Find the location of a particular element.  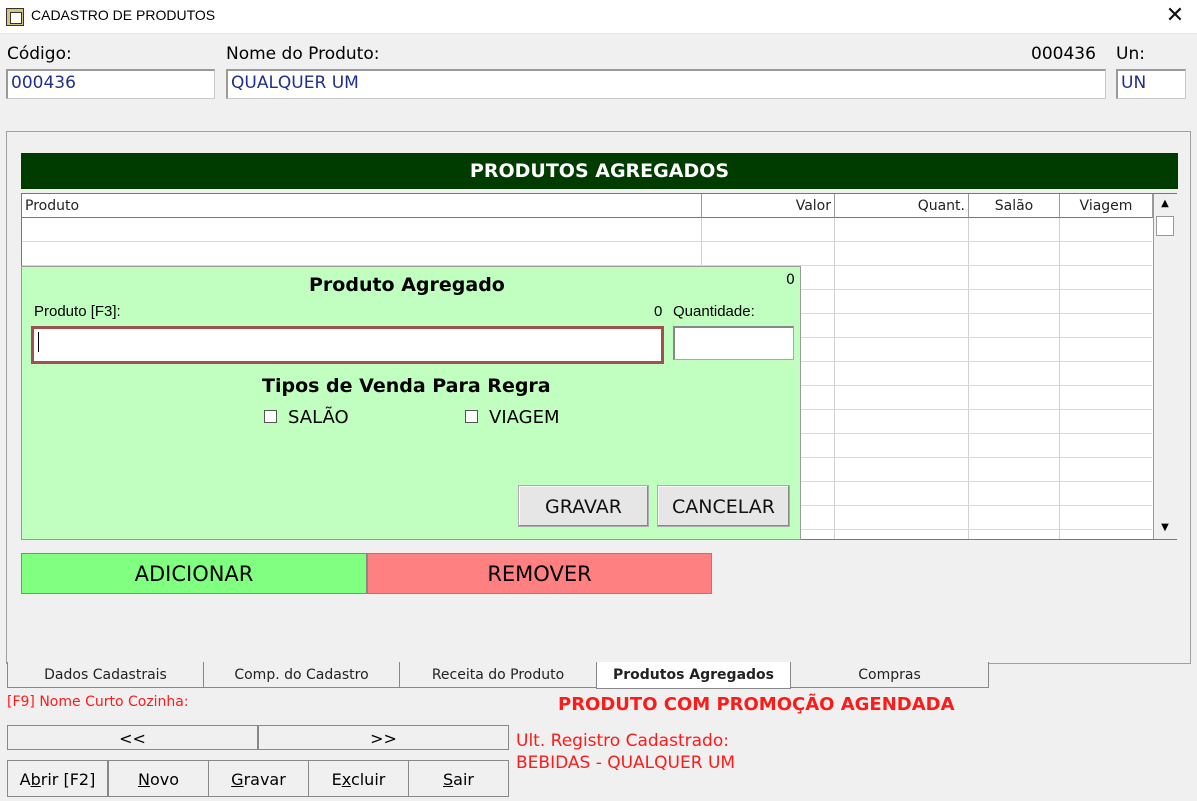

col-viagem: Viagem is located at coordinates (1106, 206).